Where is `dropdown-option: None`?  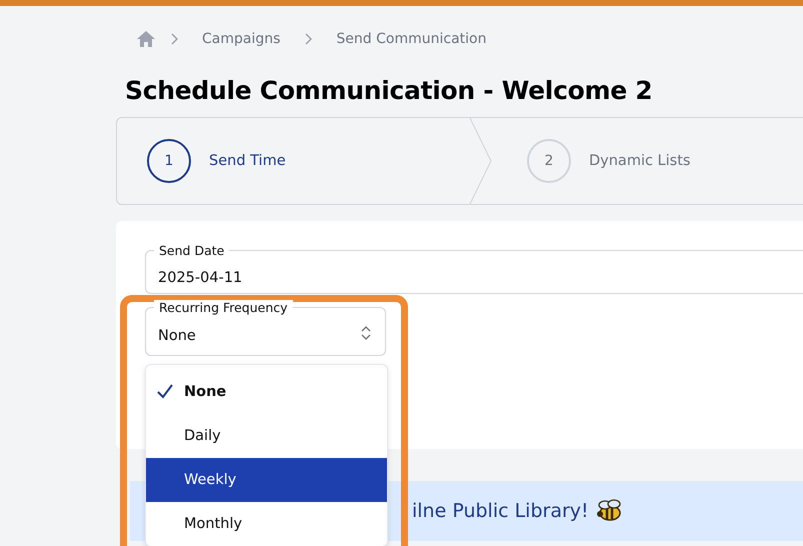
dropdown-option: None is located at coordinates (266, 392).